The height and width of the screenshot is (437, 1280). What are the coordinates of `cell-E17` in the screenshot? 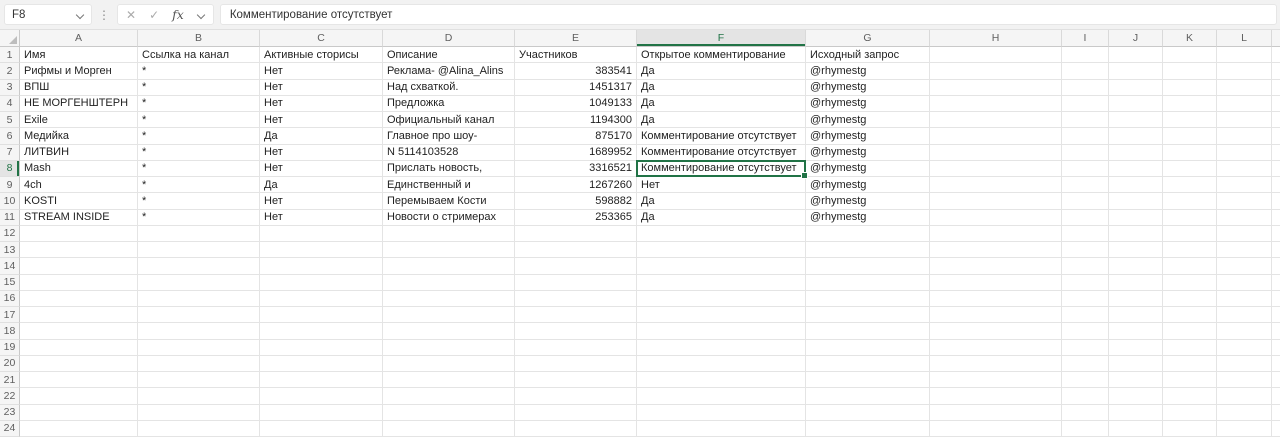 It's located at (576, 315).